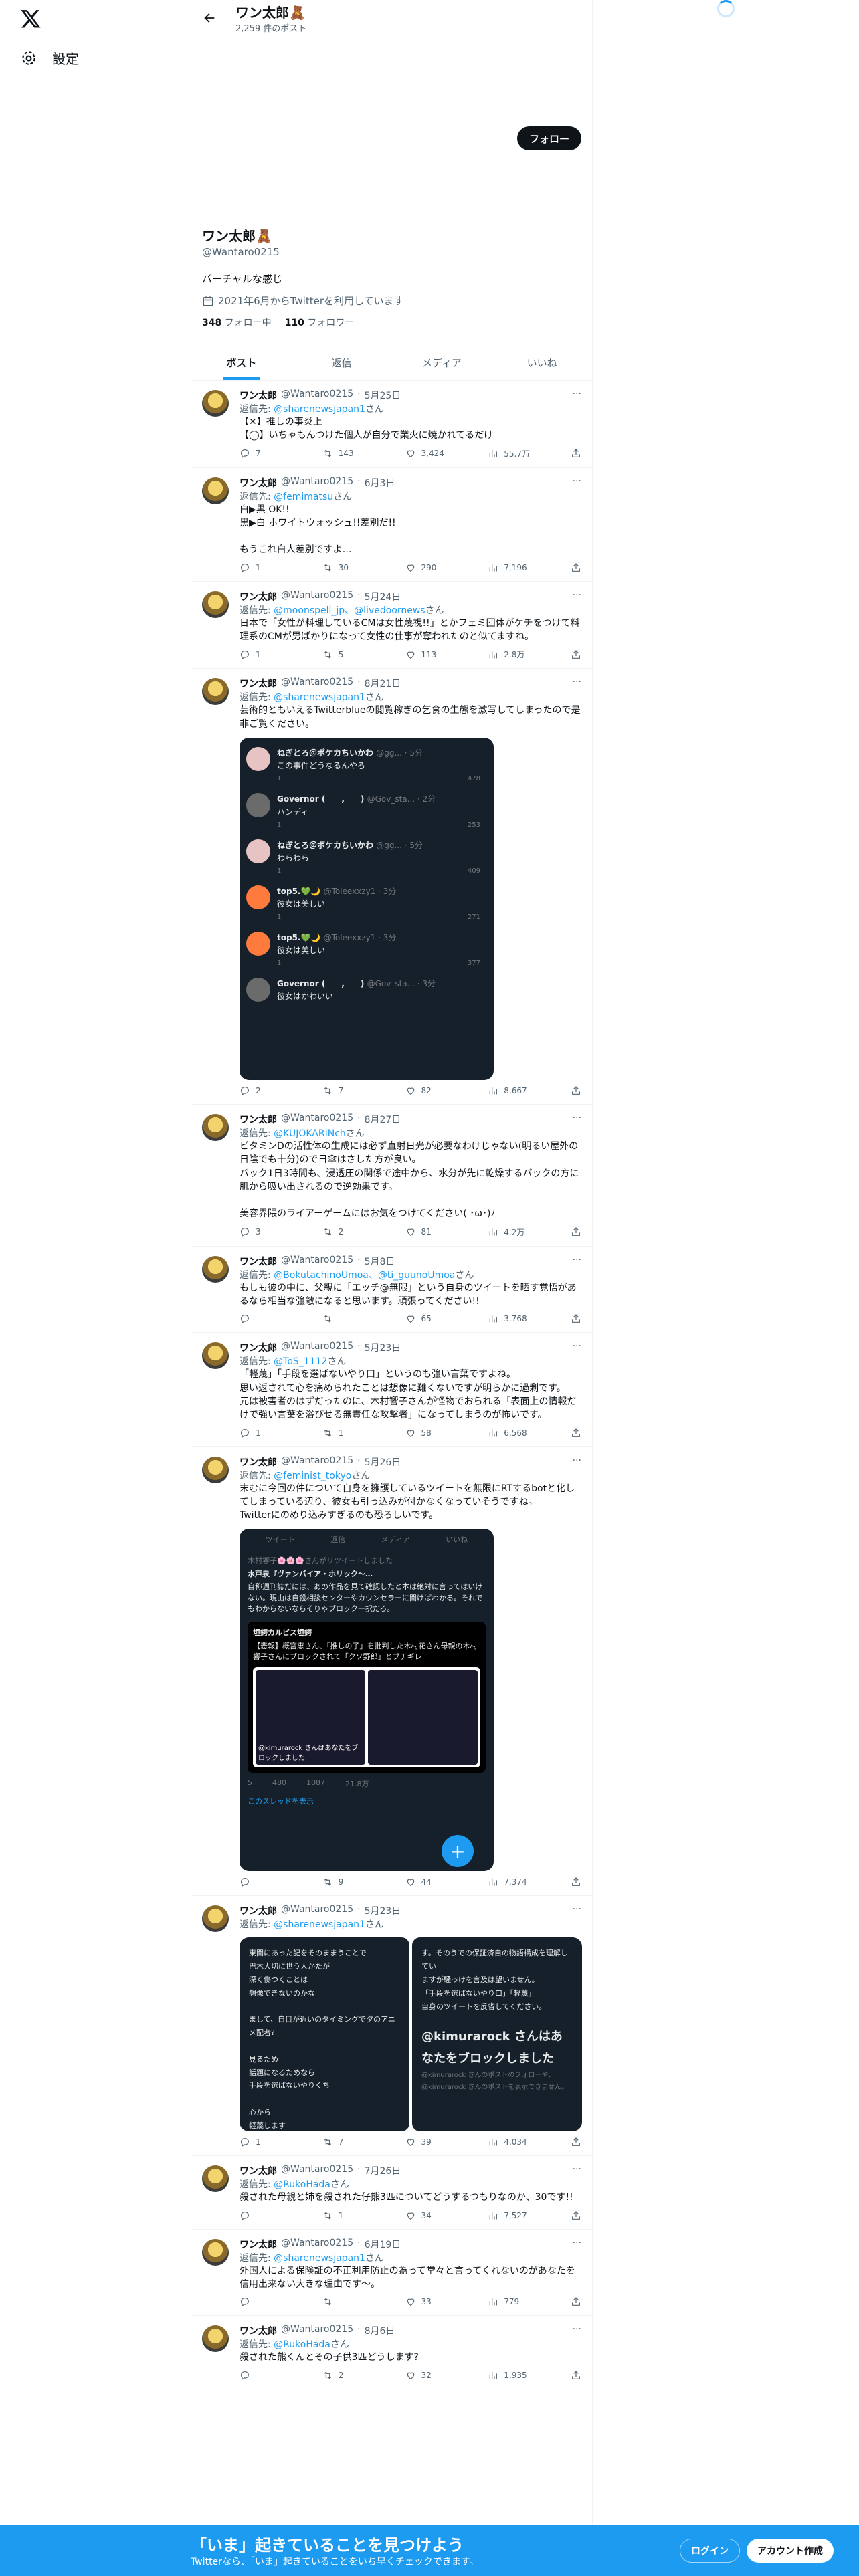 The image size is (859, 2576). I want to click on repost-button: 9, so click(352, 1882).